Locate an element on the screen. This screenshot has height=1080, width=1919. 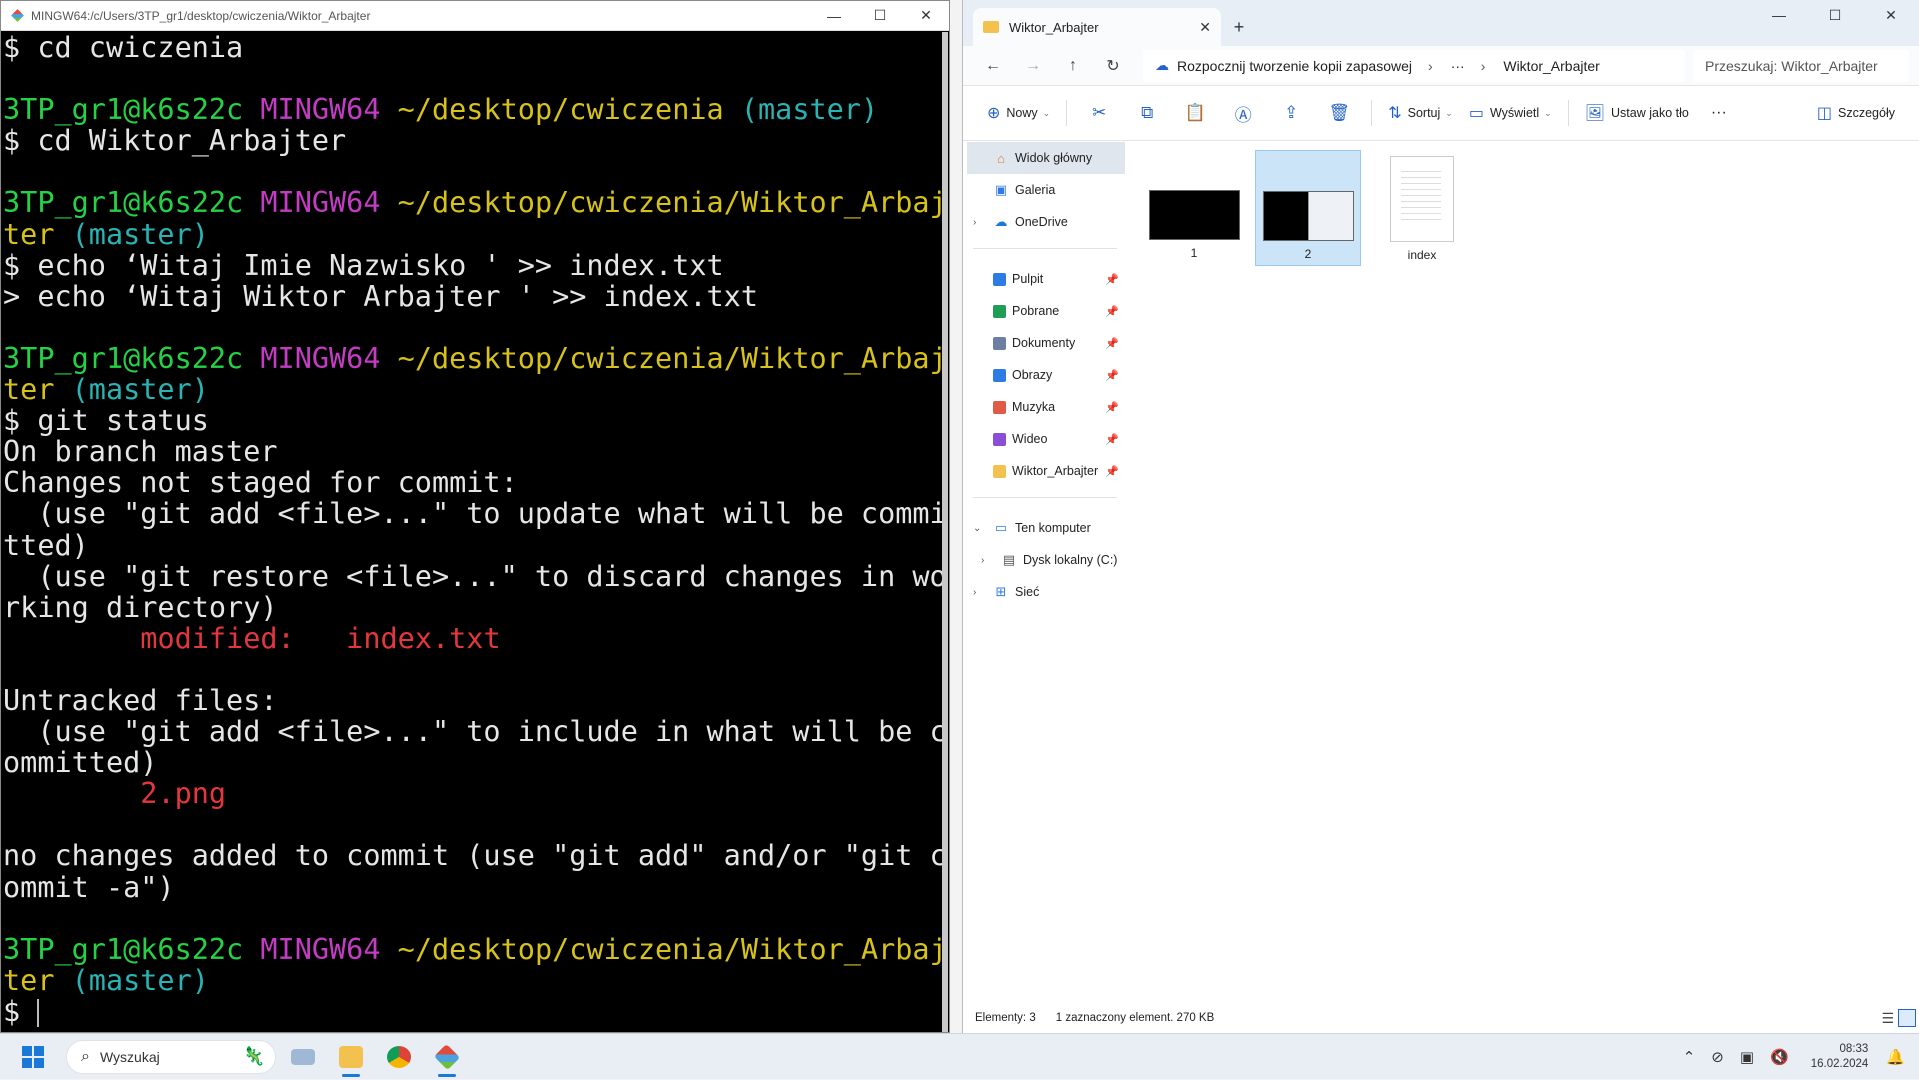
new-tab-button: + is located at coordinates (1239, 27).